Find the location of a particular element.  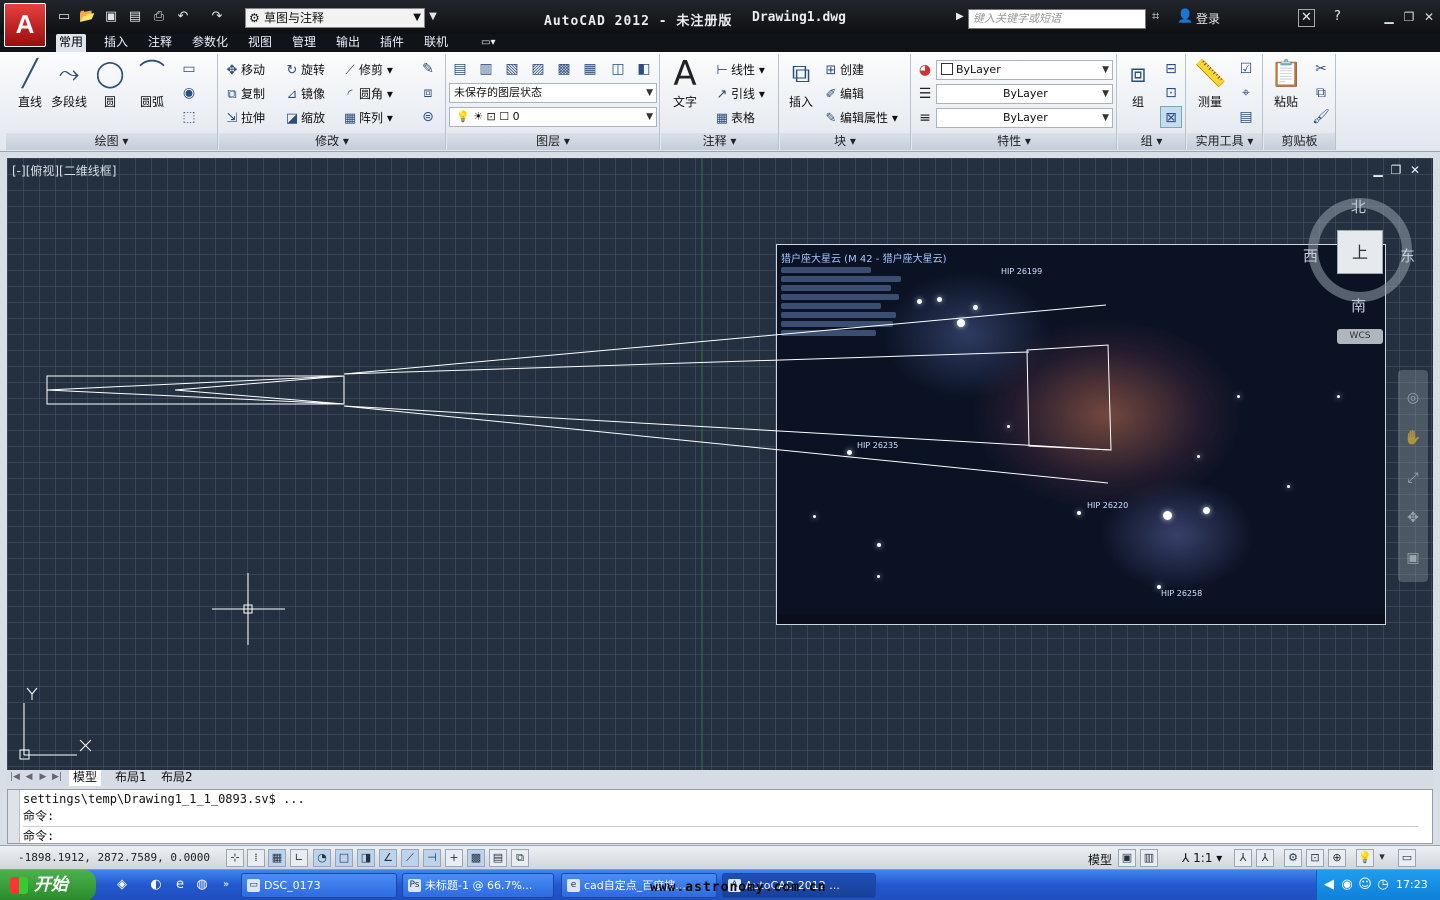

modify-panel-title: 修改 ▾ is located at coordinates (332, 141).